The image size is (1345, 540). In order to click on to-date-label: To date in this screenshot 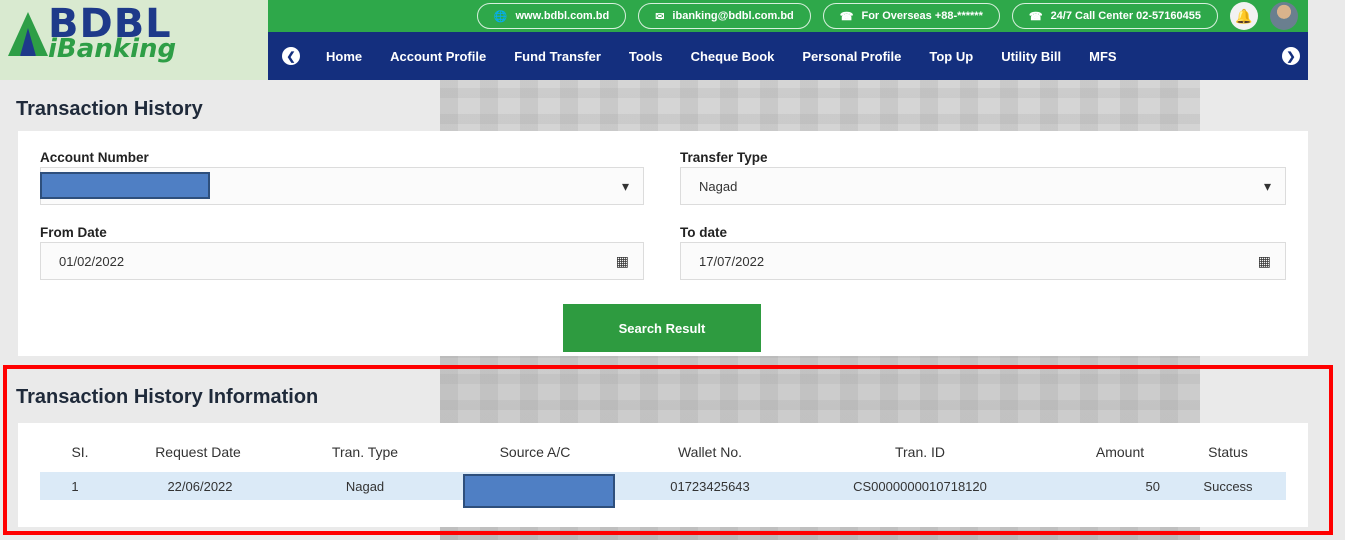, I will do `click(703, 232)`.